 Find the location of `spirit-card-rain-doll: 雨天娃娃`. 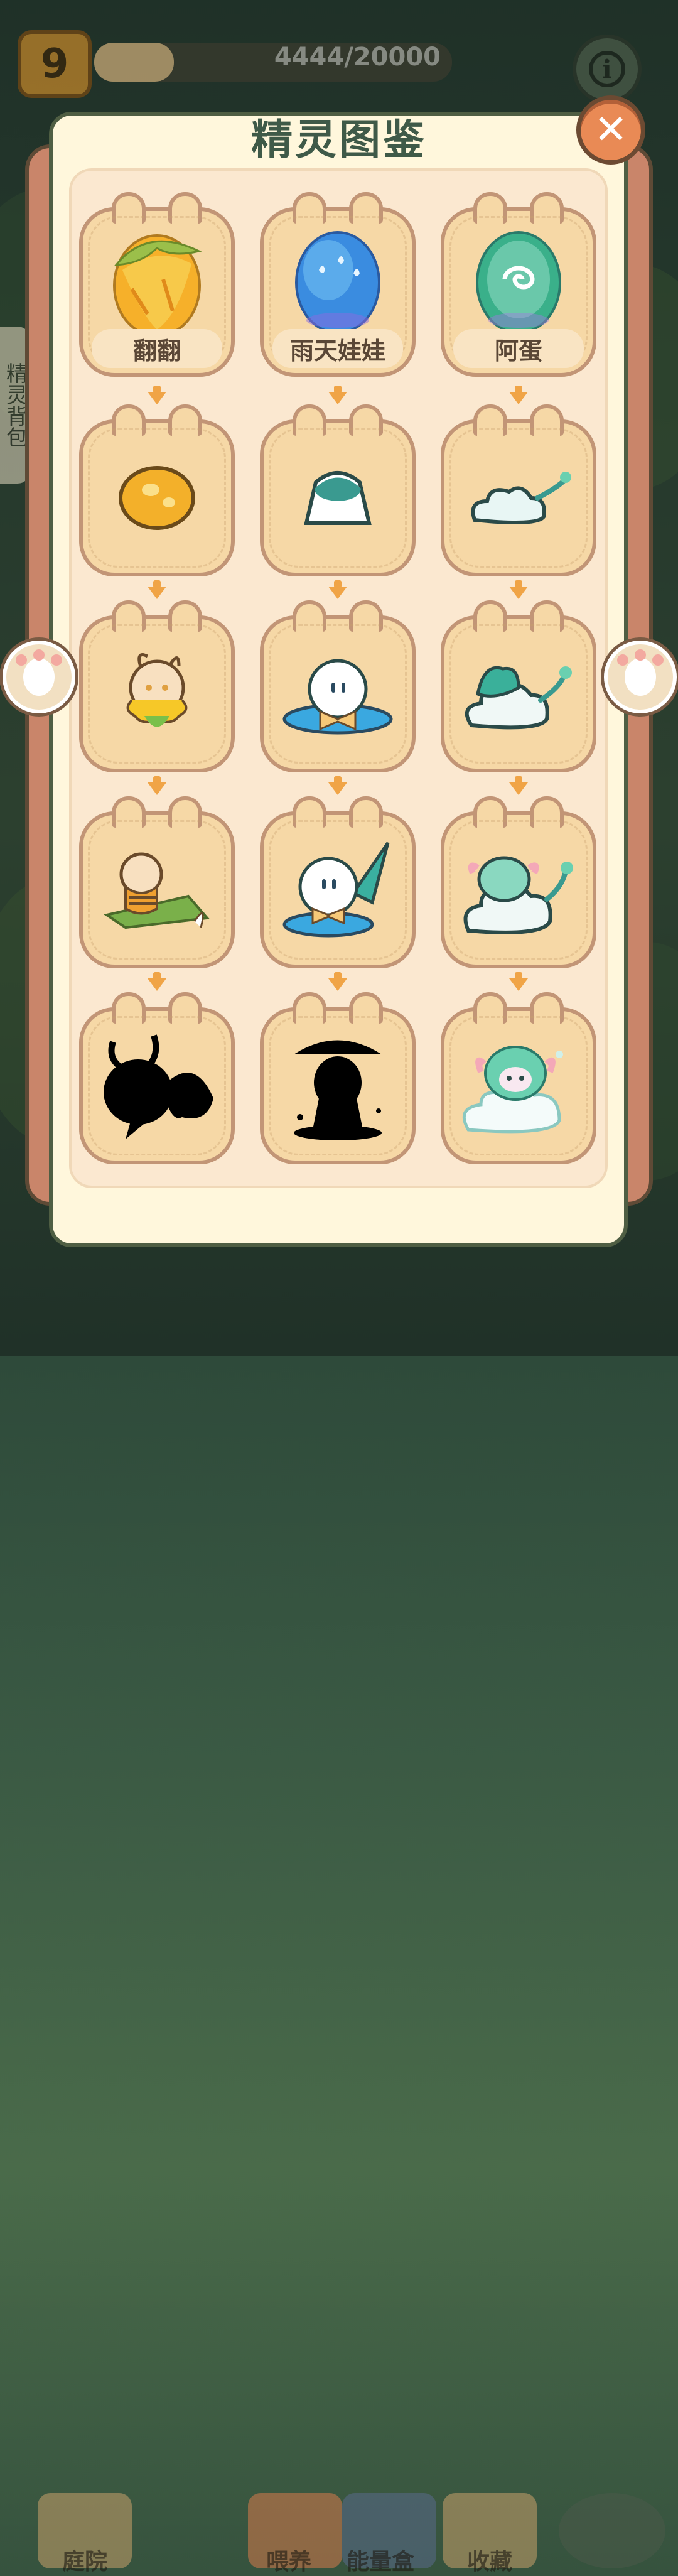

spirit-card-rain-doll: 雨天娃娃 is located at coordinates (338, 285).